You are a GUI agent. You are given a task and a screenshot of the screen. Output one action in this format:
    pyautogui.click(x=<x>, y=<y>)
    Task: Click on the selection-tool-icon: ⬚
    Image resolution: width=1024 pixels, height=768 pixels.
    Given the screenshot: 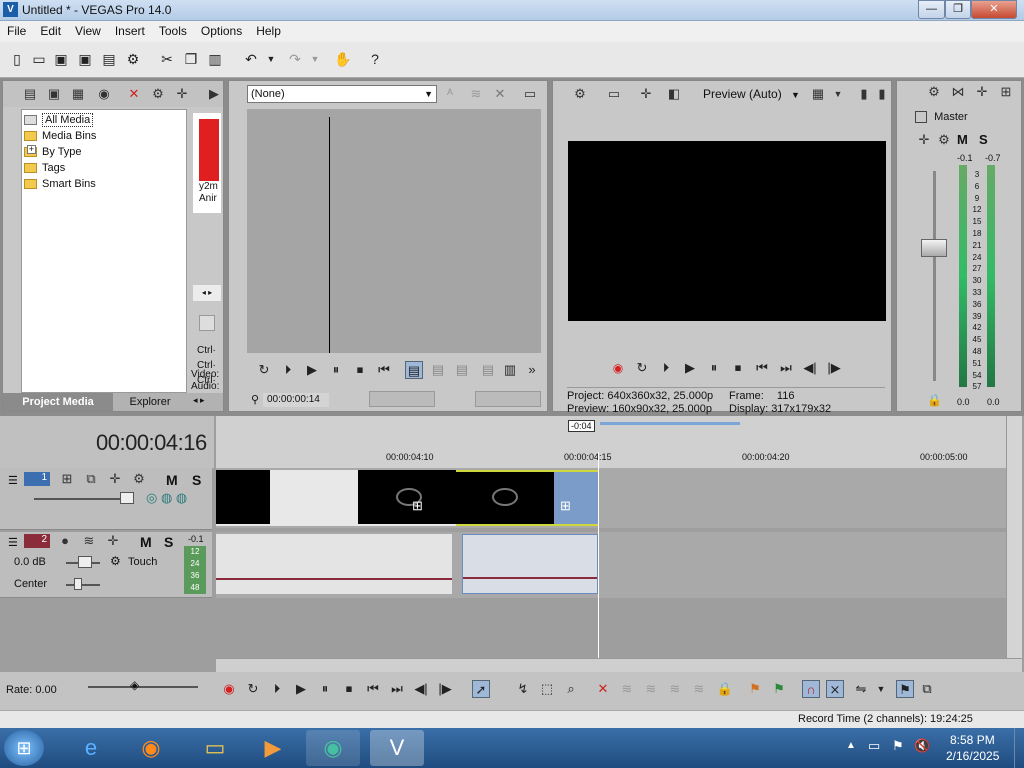 What is the action you would take?
    pyautogui.click(x=547, y=689)
    